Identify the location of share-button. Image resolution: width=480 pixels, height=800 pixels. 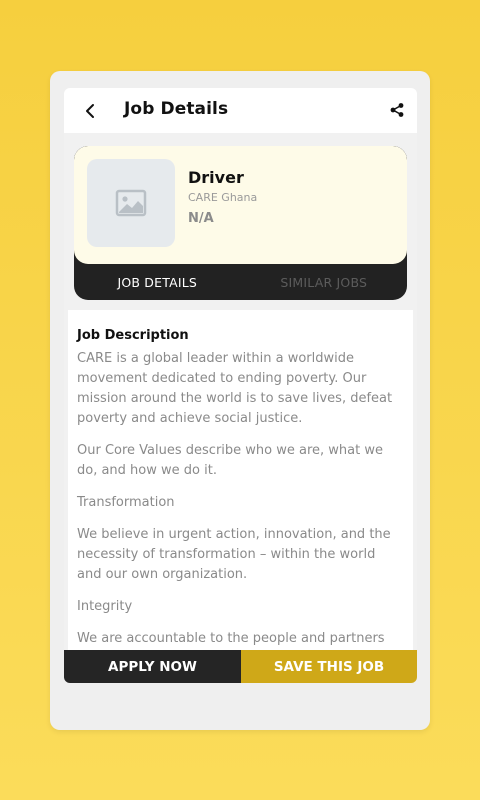
(397, 110).